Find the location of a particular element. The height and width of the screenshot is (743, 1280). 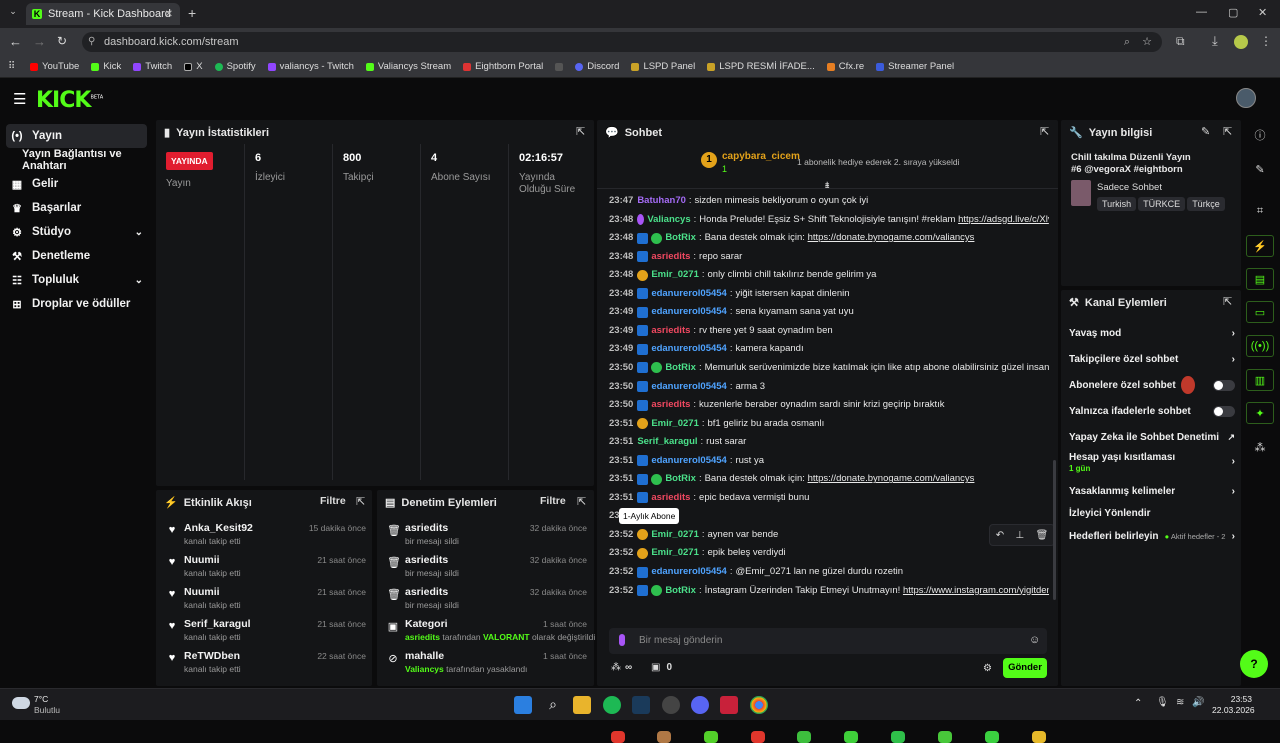

app-a-icon is located at coordinates (729, 705).